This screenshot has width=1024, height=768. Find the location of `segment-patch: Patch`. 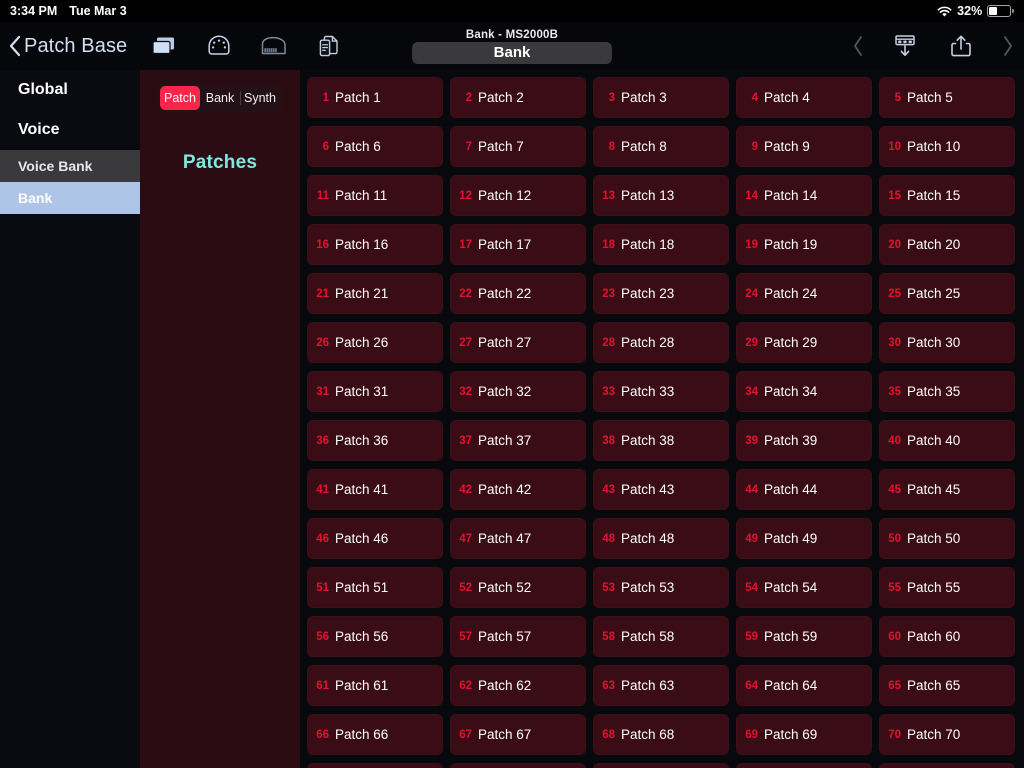

segment-patch: Patch is located at coordinates (180, 98).